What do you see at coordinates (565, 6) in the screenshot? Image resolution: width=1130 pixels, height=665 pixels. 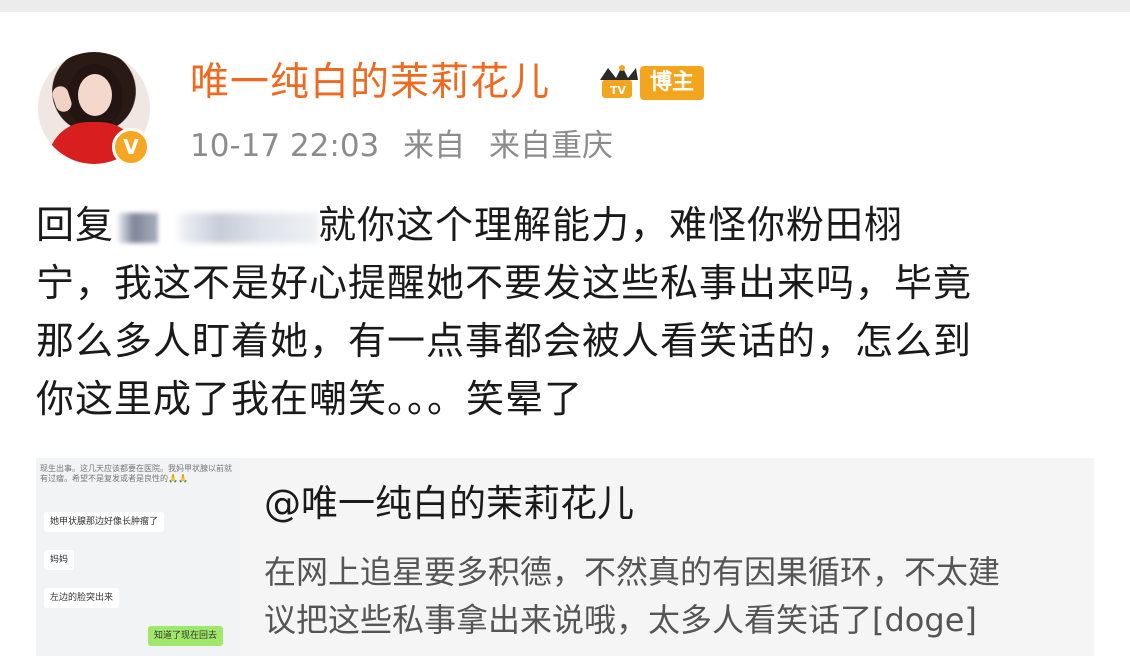 I see `top-bar` at bounding box center [565, 6].